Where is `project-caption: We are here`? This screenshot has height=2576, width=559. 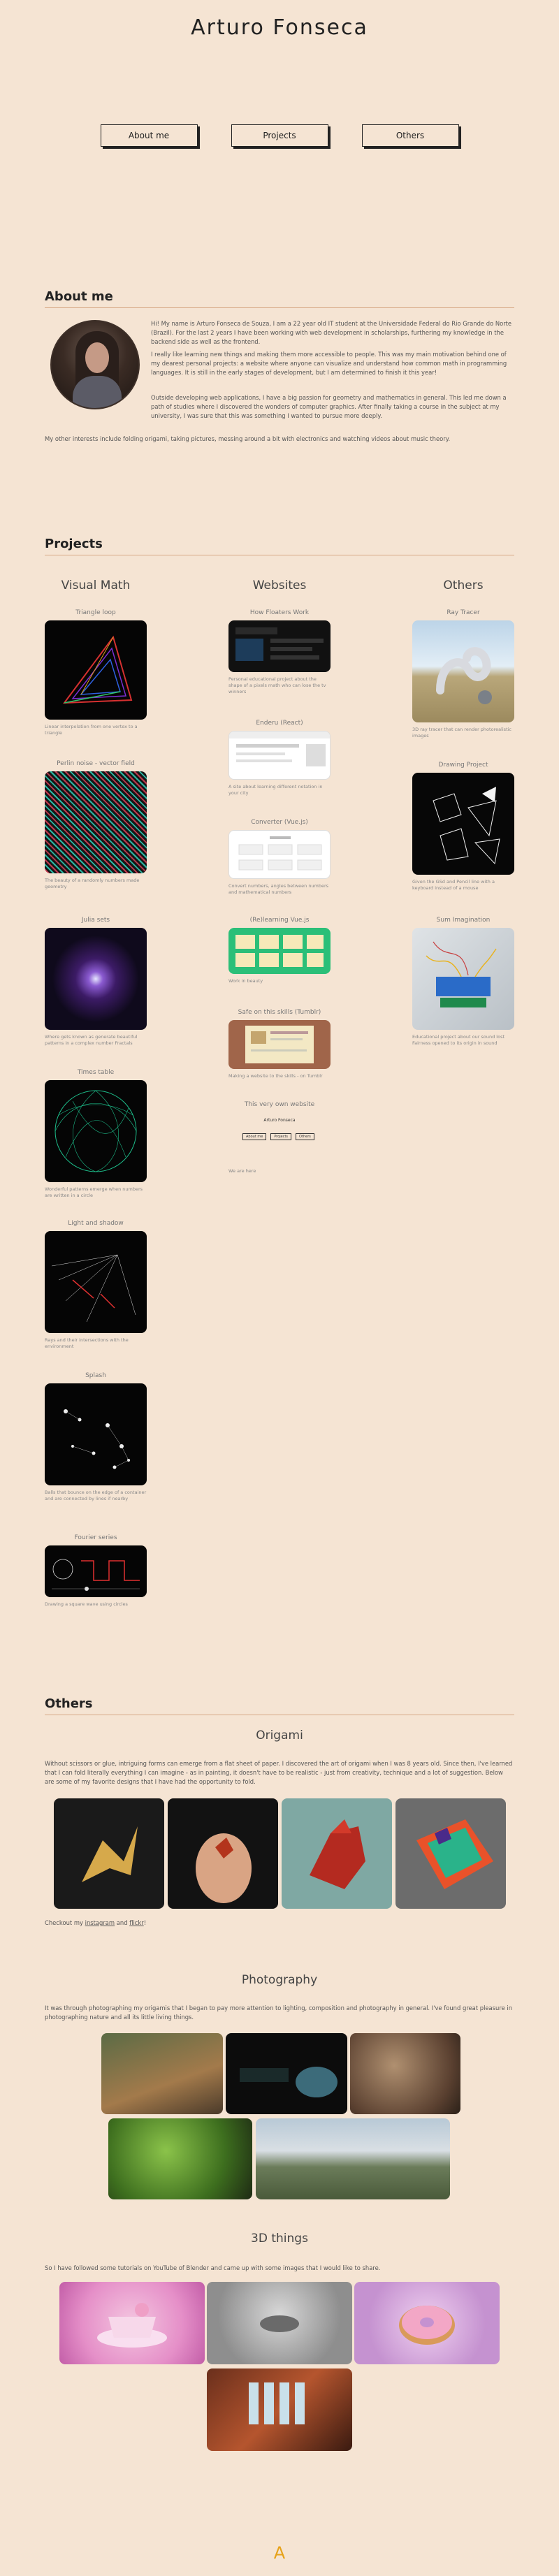
project-caption: We are here is located at coordinates (242, 1171).